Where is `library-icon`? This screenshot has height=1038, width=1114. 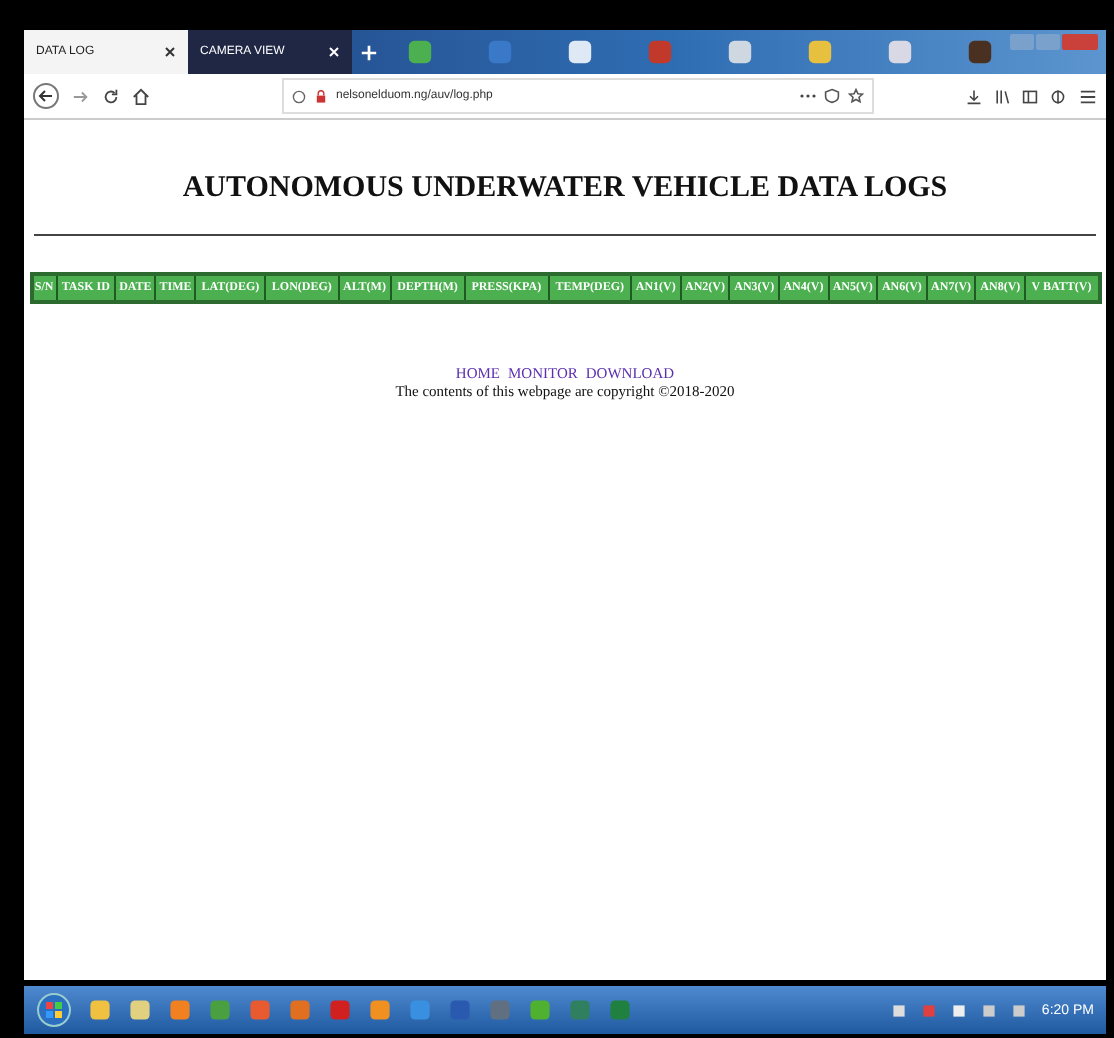
library-icon is located at coordinates (1002, 96).